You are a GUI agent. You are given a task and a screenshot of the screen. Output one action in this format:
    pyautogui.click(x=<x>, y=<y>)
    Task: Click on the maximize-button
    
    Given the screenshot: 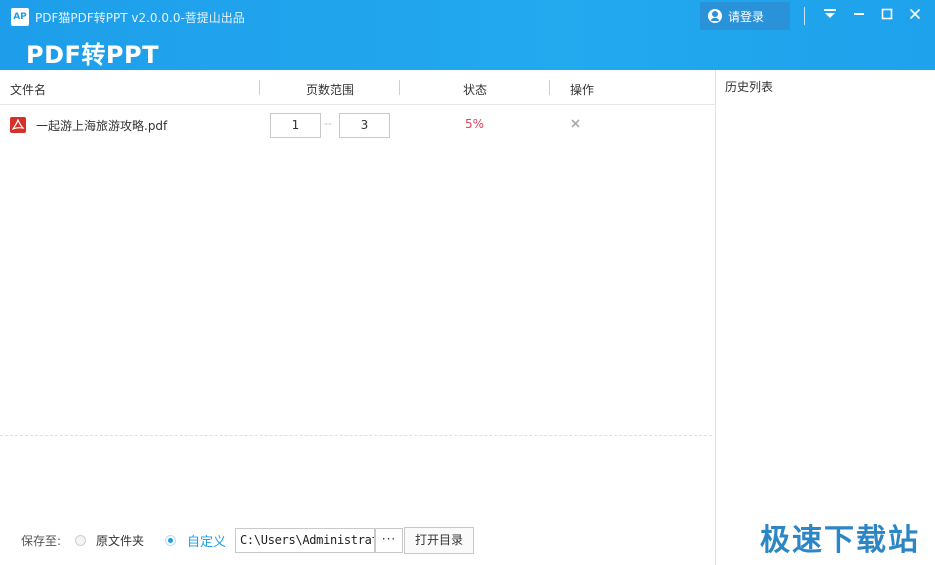 What is the action you would take?
    pyautogui.click(x=887, y=14)
    